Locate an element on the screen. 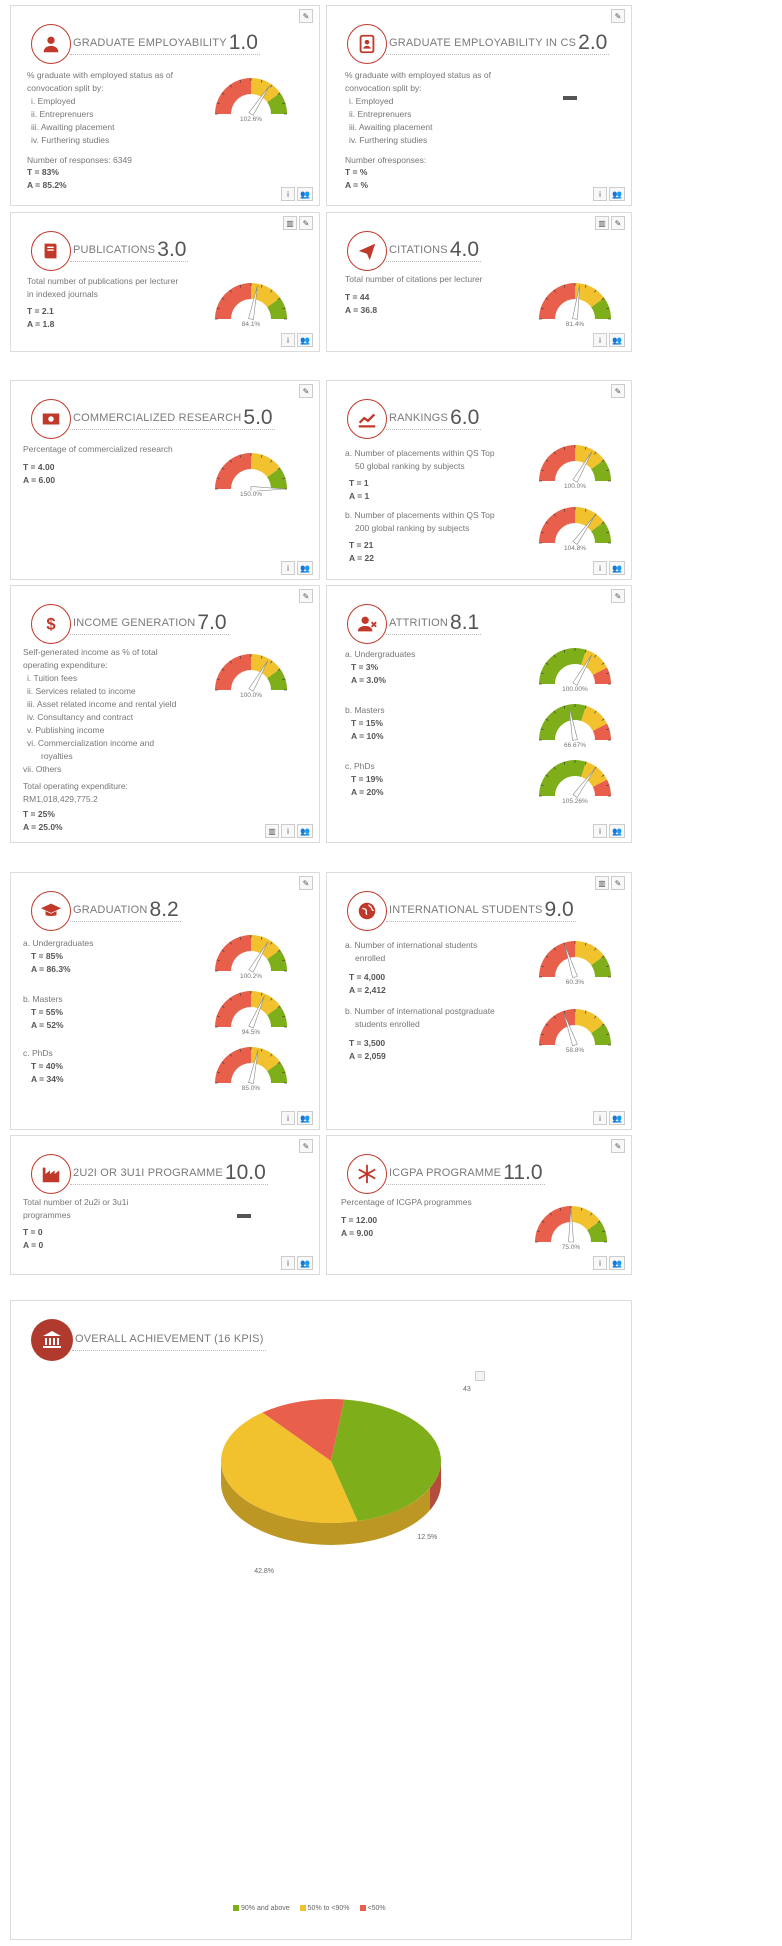 The width and height of the screenshot is (782, 1946). kpi-description: Percentage of ICGPA programmes is located at coordinates (406, 1202).